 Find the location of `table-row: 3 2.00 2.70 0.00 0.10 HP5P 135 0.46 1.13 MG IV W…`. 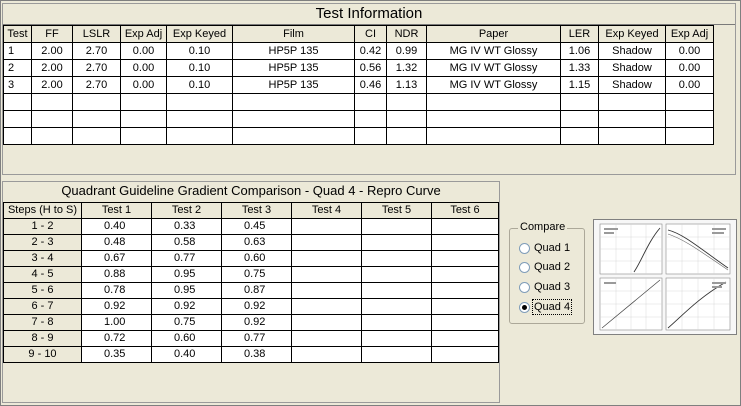

table-row: 3 2.00 2.70 0.00 0.10 HP5P 135 0.46 1.13 MG IV W… is located at coordinates (358, 85).